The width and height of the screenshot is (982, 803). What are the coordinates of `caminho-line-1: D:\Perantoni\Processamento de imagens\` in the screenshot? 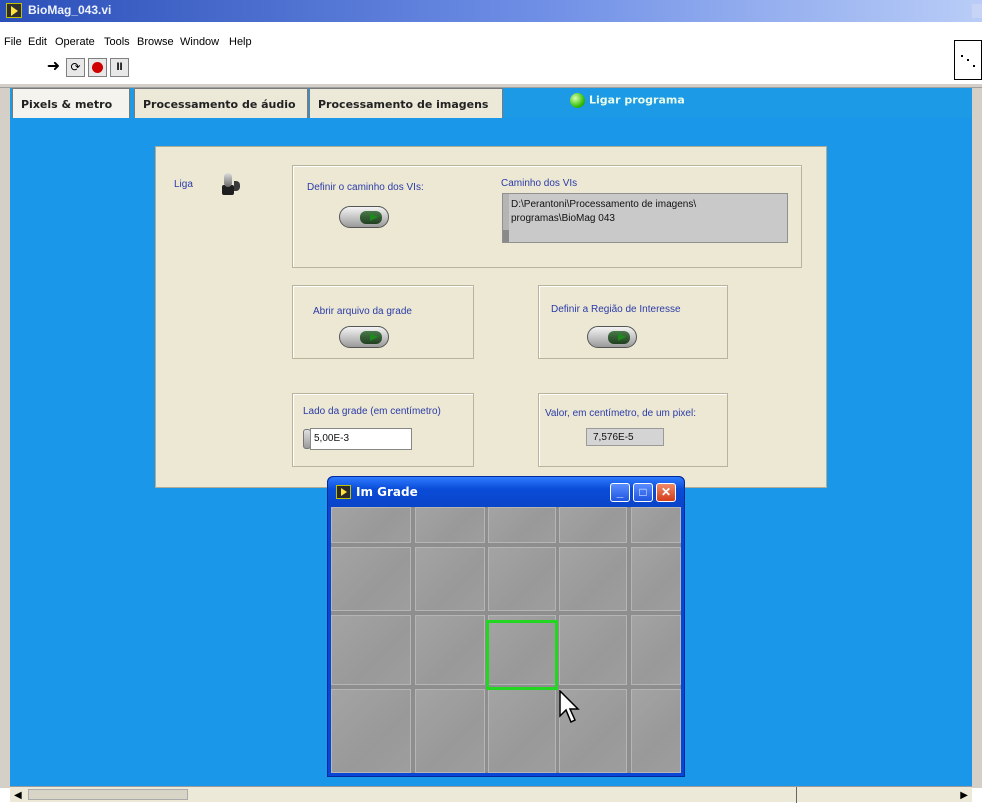 It's located at (604, 204).